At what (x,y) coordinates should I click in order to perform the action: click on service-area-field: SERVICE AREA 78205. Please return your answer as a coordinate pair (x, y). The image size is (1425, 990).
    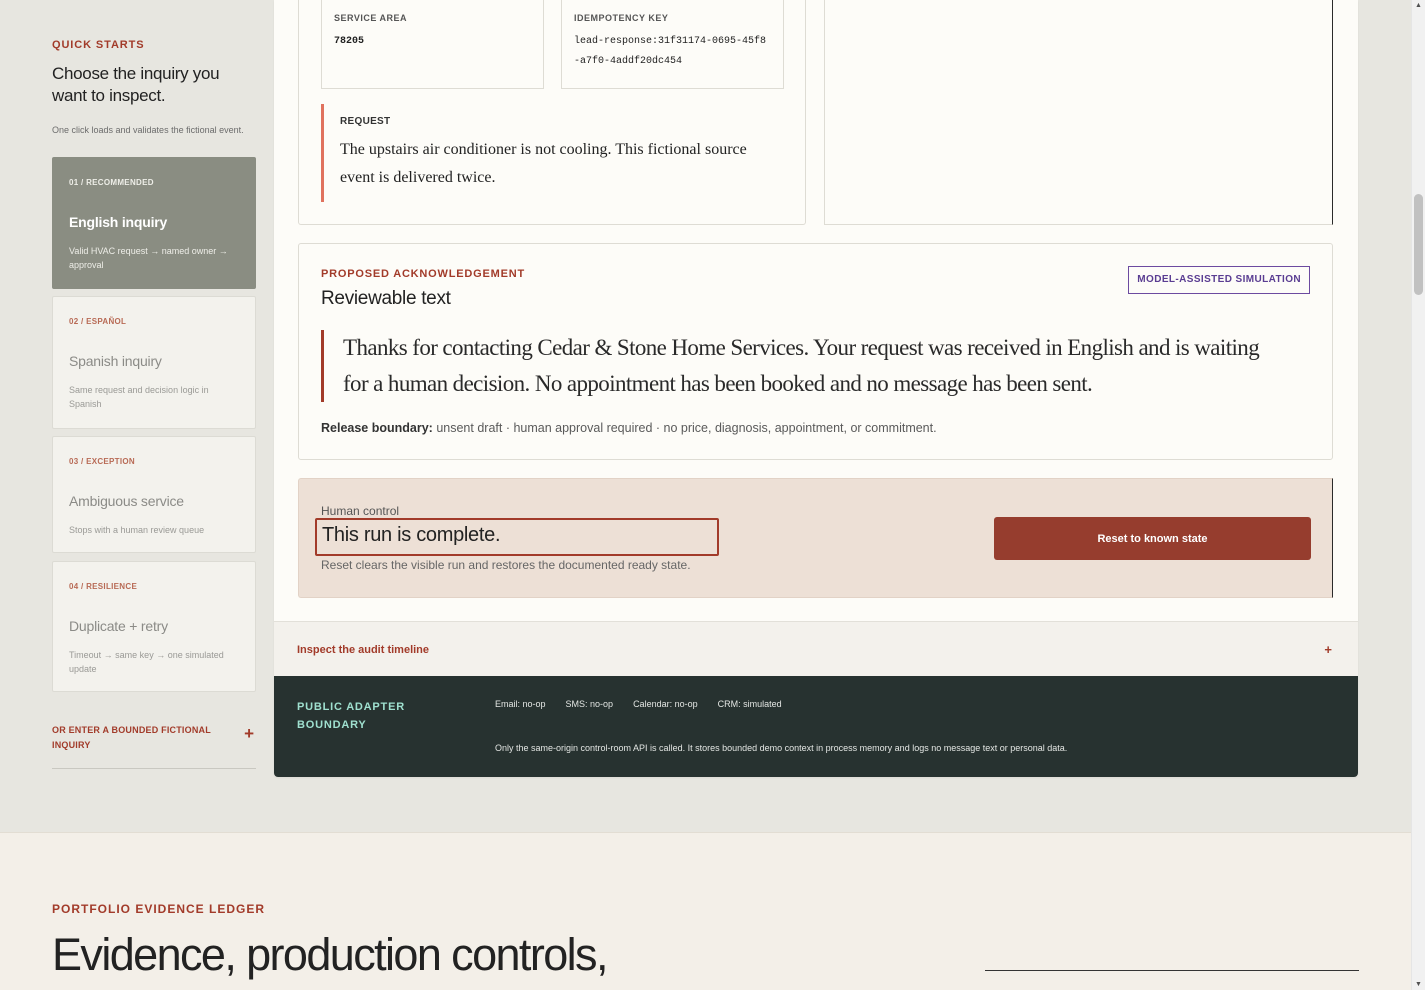
    Looking at the image, I should click on (432, 44).